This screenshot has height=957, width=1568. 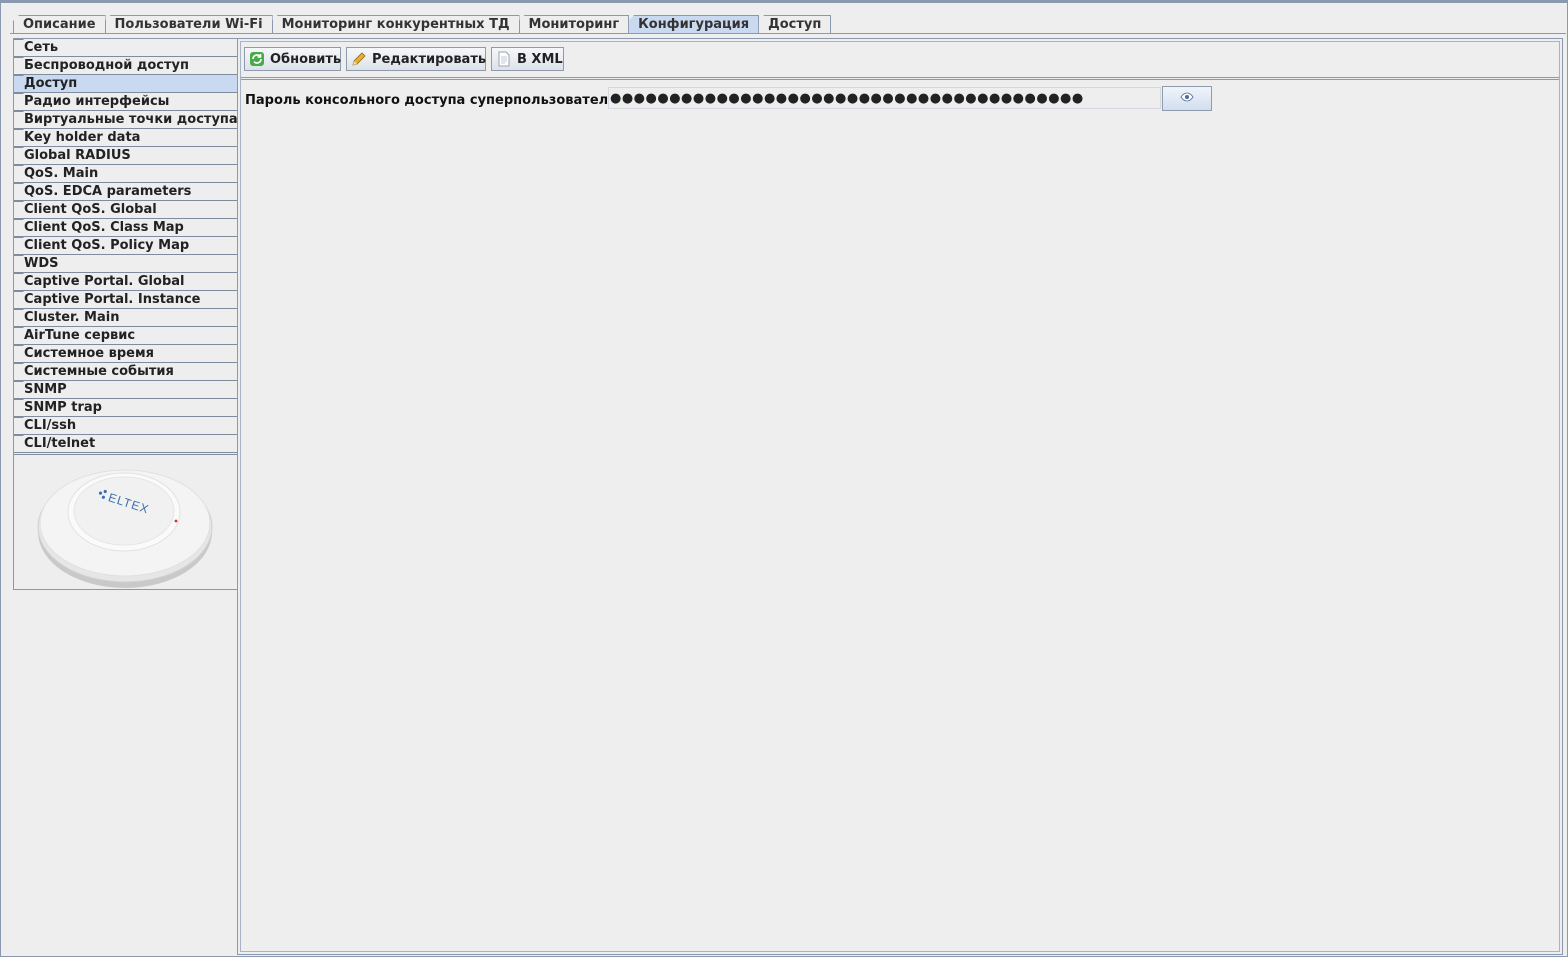 What do you see at coordinates (125, 408) in the screenshot?
I see `sidebar-item-20: SNMP trap` at bounding box center [125, 408].